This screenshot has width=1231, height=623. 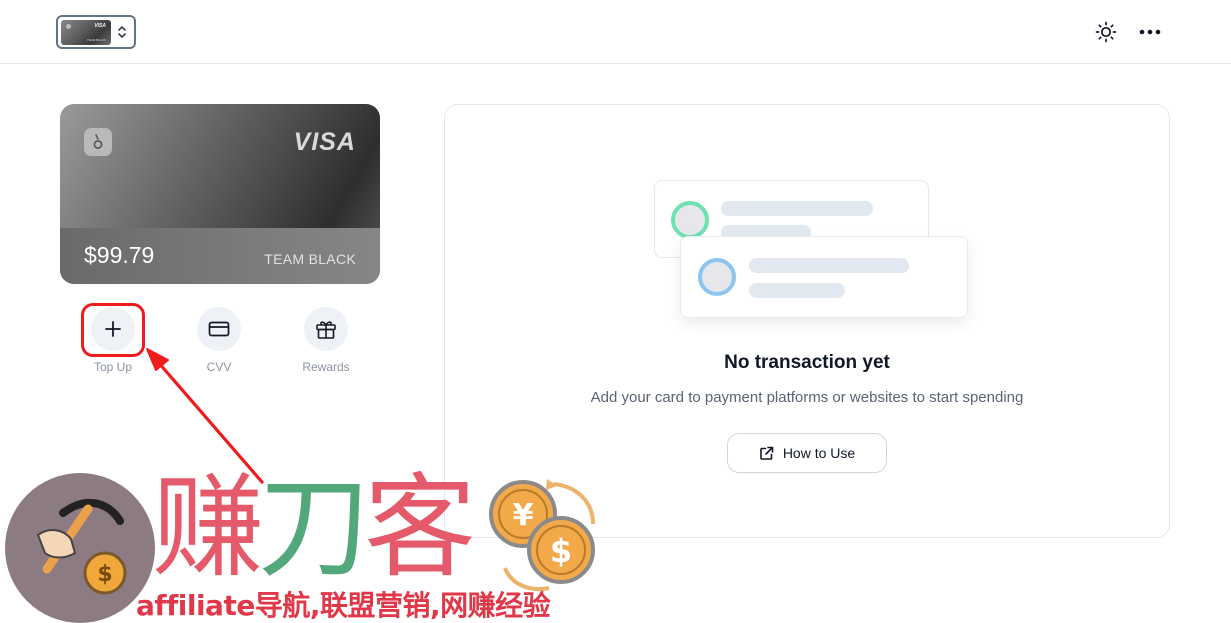 What do you see at coordinates (561, 551) in the screenshot?
I see `dollar-symbol: $` at bounding box center [561, 551].